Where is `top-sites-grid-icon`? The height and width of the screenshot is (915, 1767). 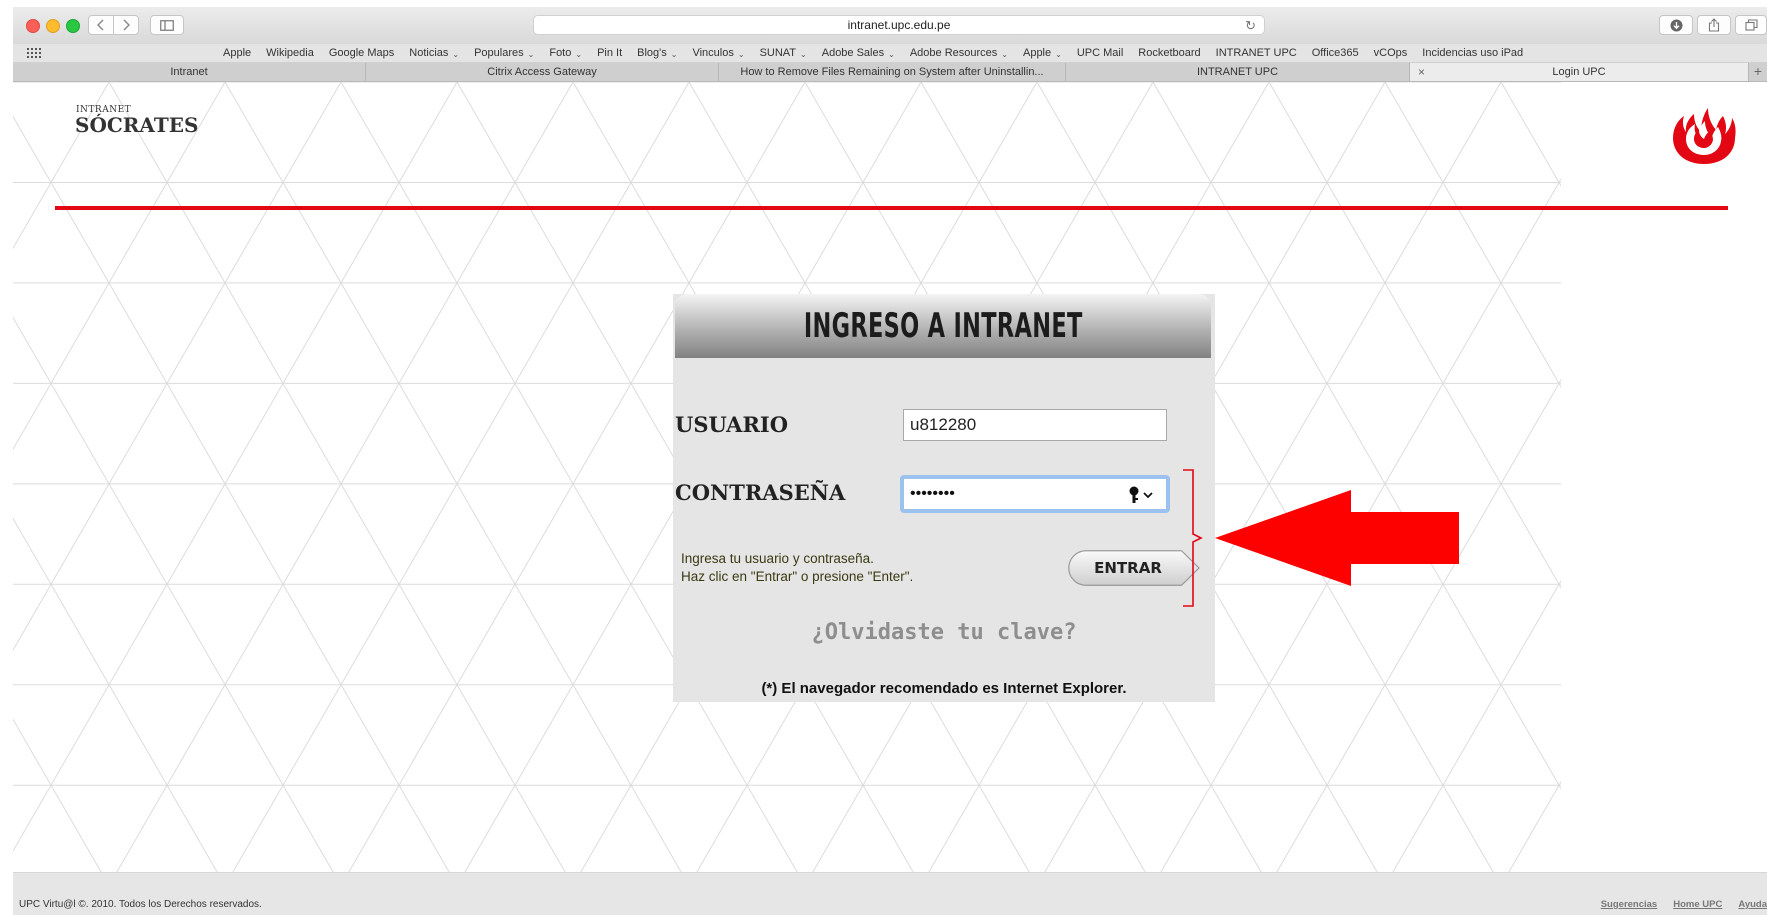 top-sites-grid-icon is located at coordinates (34, 52).